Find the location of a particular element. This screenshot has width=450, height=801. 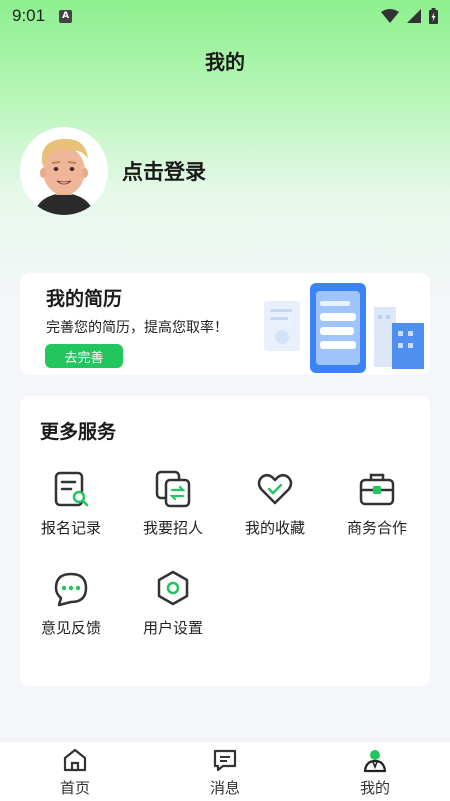

recruit-swap-icon is located at coordinates (173, 489).